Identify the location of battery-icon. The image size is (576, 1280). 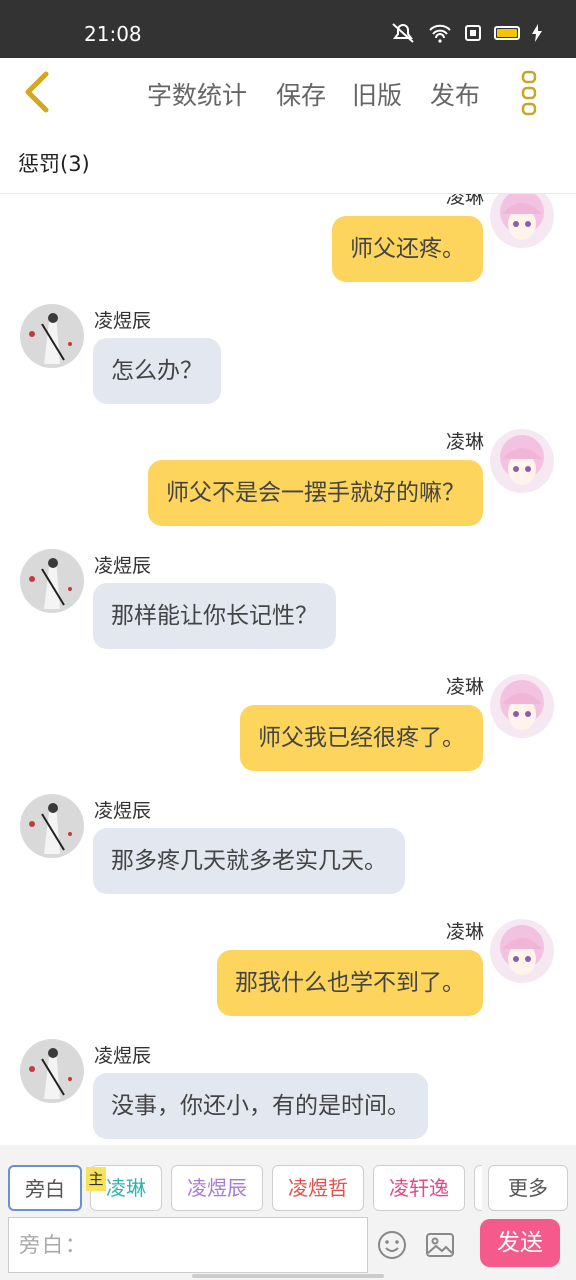
(507, 33).